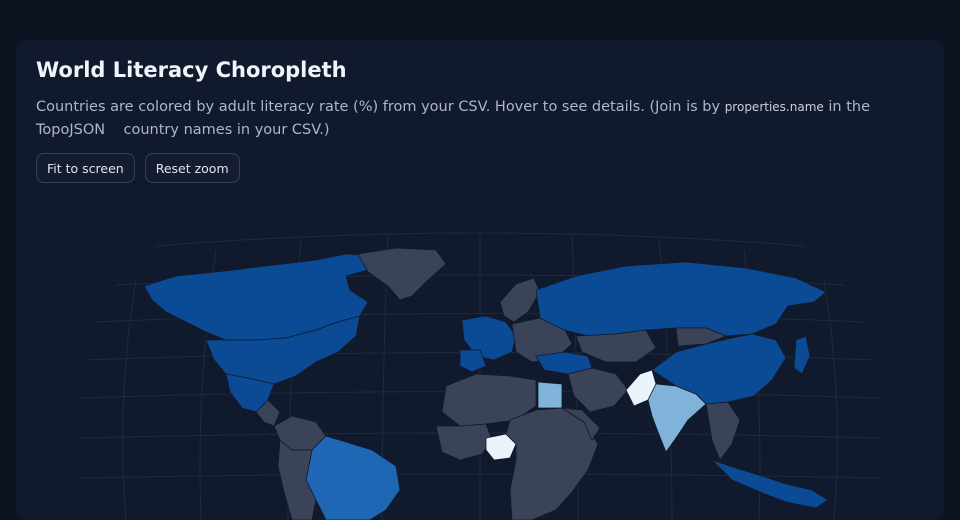  What do you see at coordinates (191, 70) in the screenshot?
I see `page-title: World Literacy Choropleth` at bounding box center [191, 70].